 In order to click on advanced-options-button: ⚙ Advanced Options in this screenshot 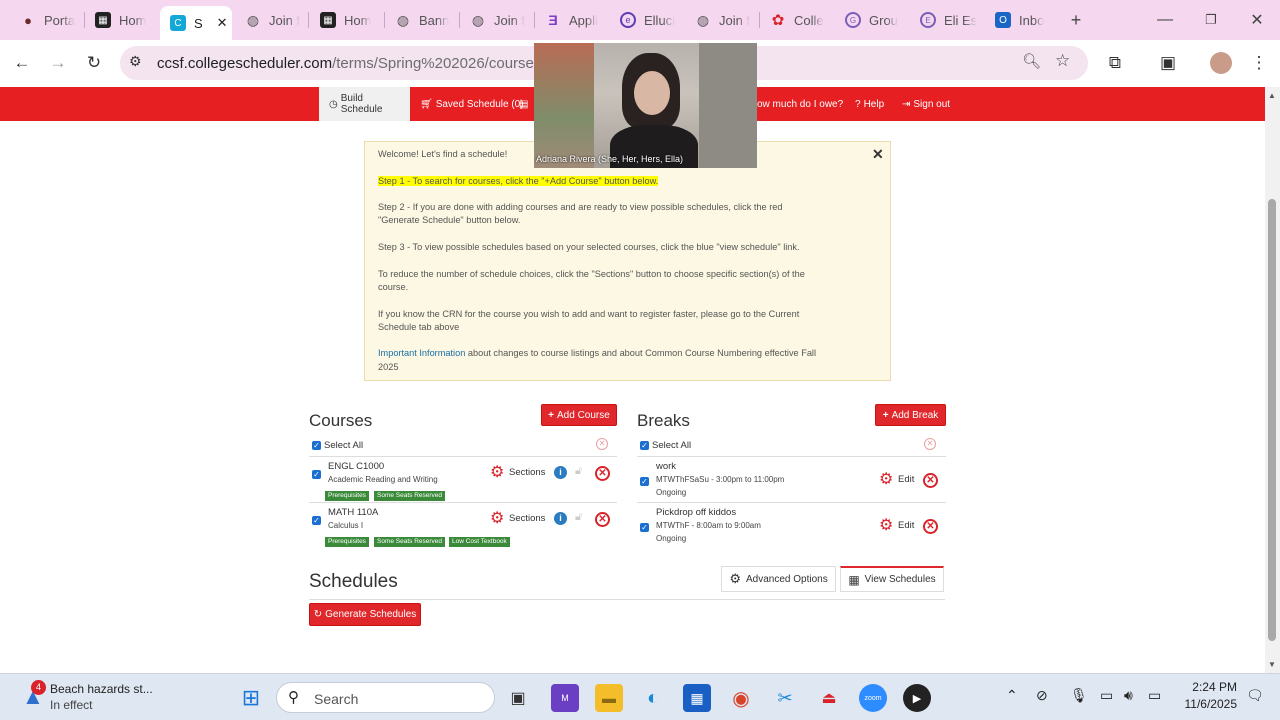, I will do `click(778, 579)`.